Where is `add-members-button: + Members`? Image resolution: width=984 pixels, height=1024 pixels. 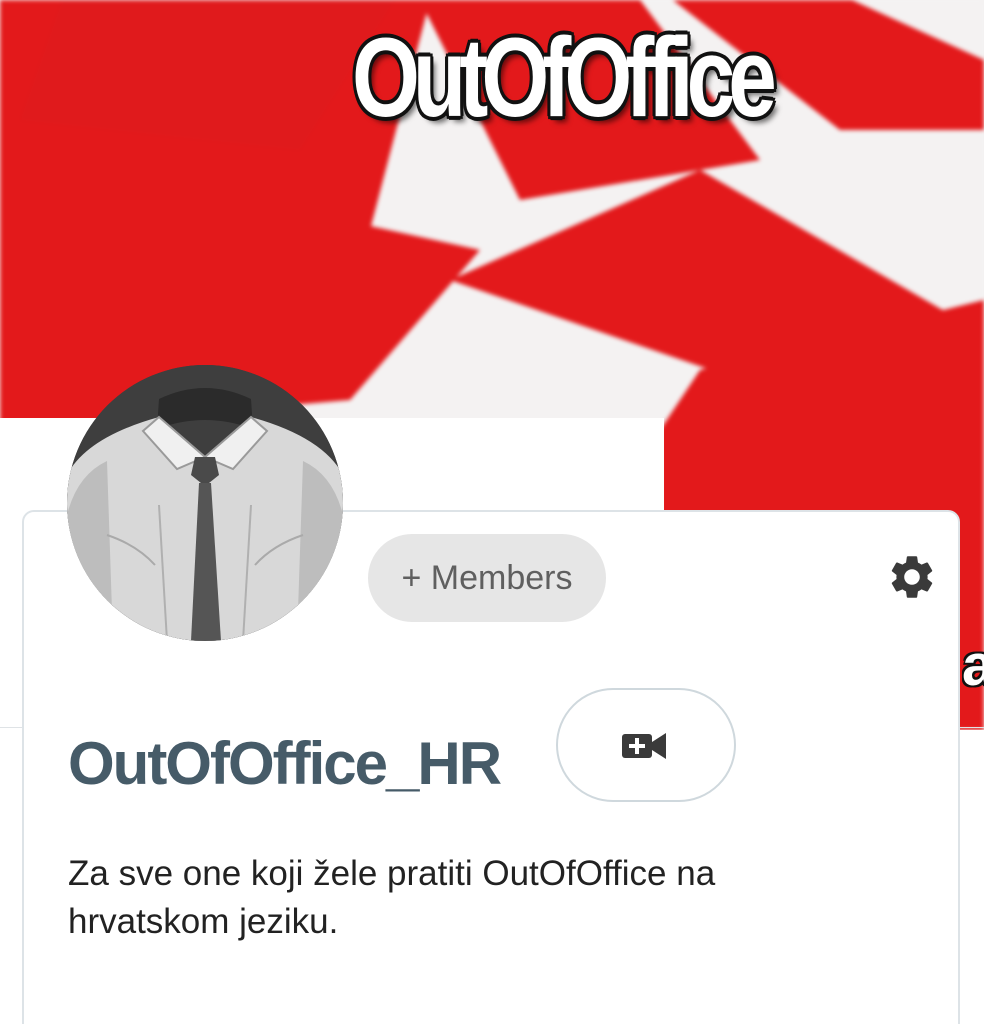
add-members-button: + Members is located at coordinates (487, 578).